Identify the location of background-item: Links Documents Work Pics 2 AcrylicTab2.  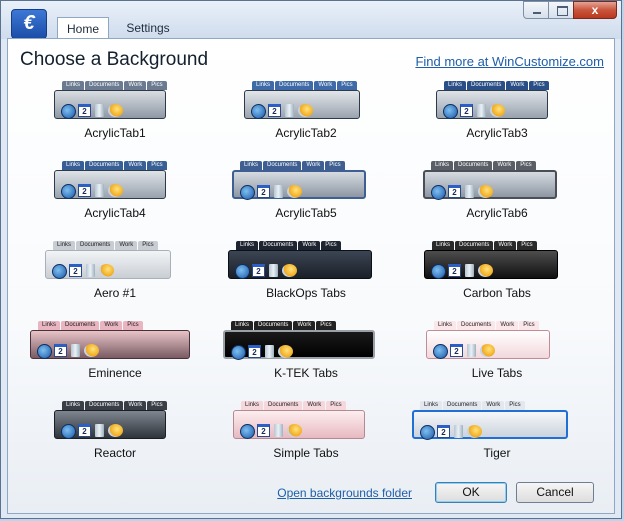
(306, 119).